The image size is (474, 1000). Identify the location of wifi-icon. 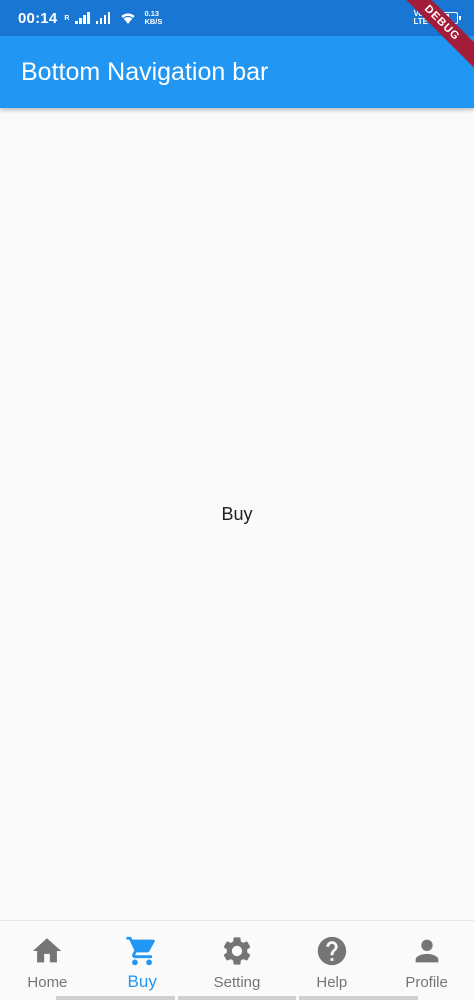
(128, 18).